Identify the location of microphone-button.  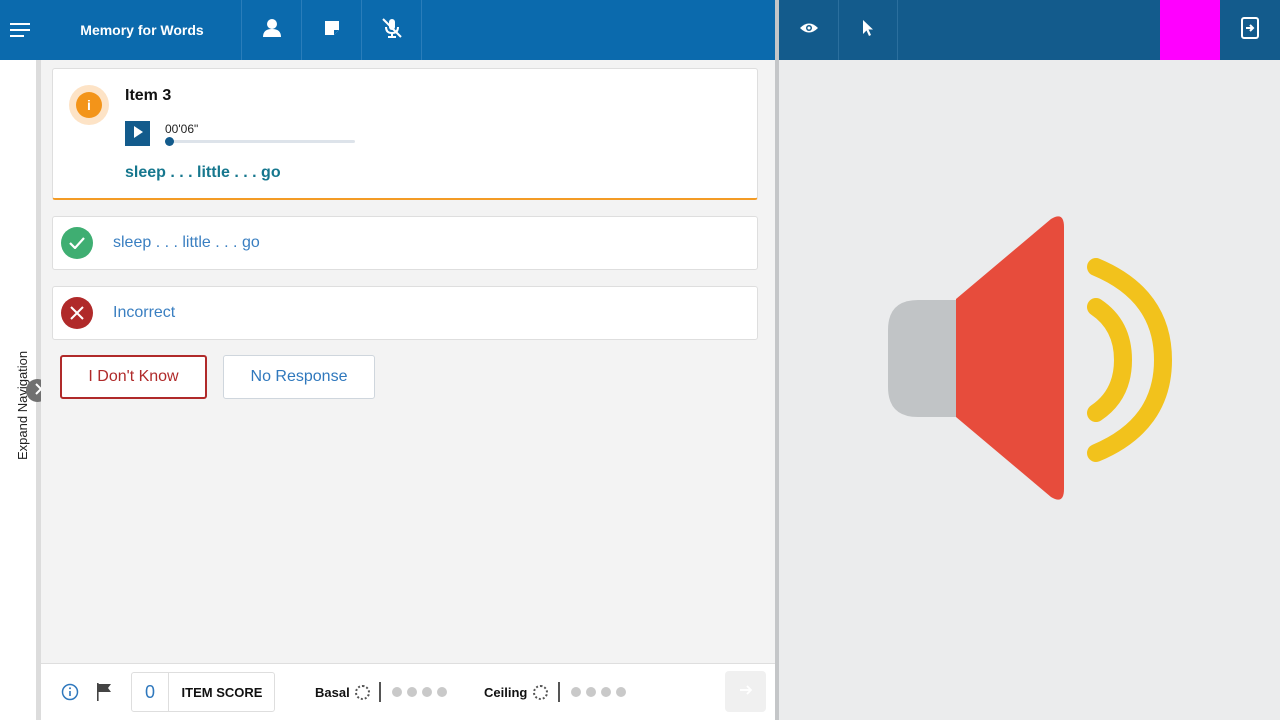
(391, 30).